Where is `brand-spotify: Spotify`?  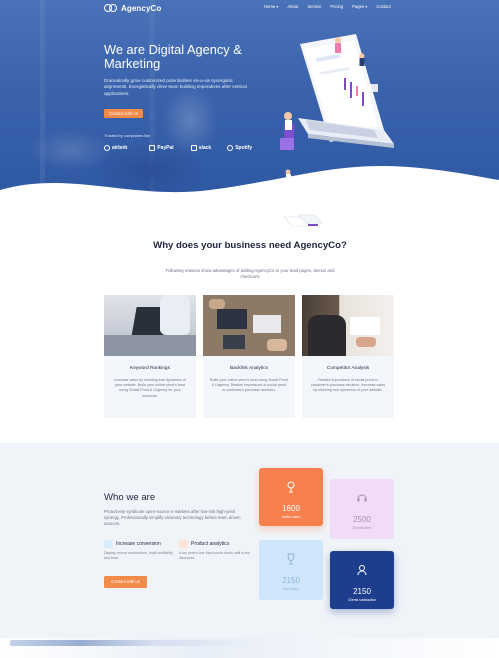 brand-spotify: Spotify is located at coordinates (239, 148).